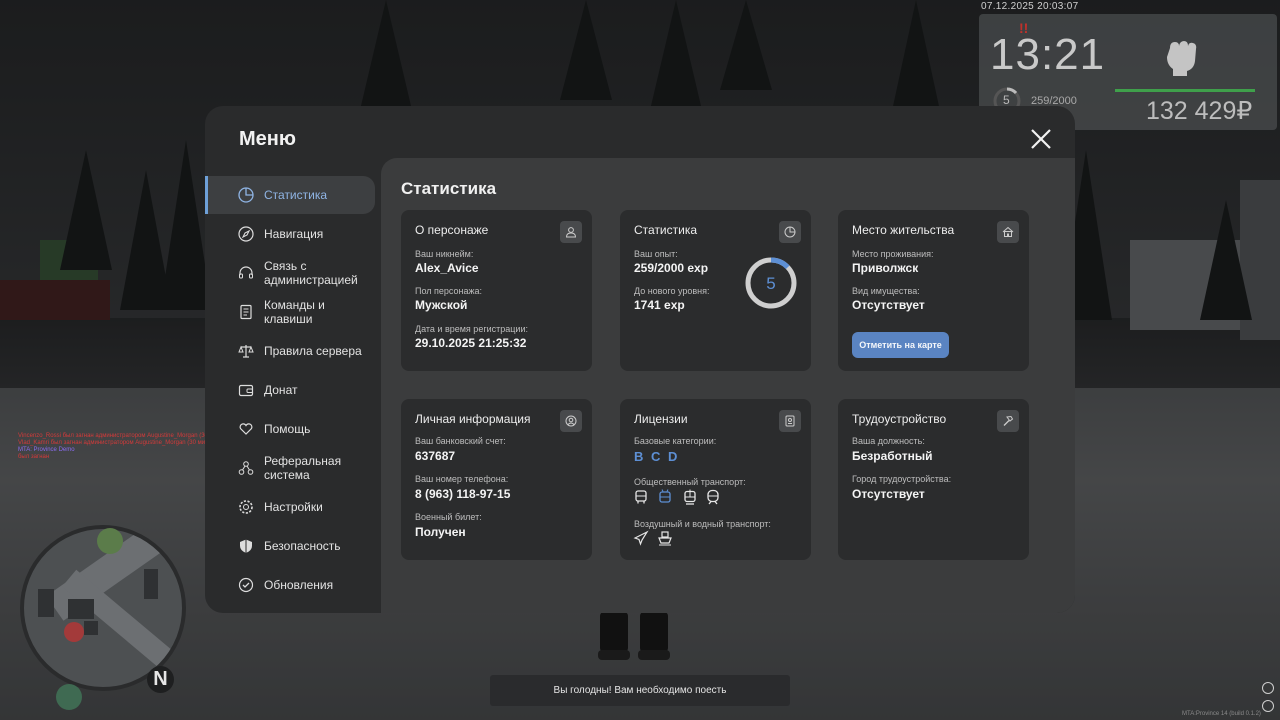 Image resolution: width=1280 pixels, height=720 pixels. What do you see at coordinates (473, 419) in the screenshot?
I see `card-title: Личная информация` at bounding box center [473, 419].